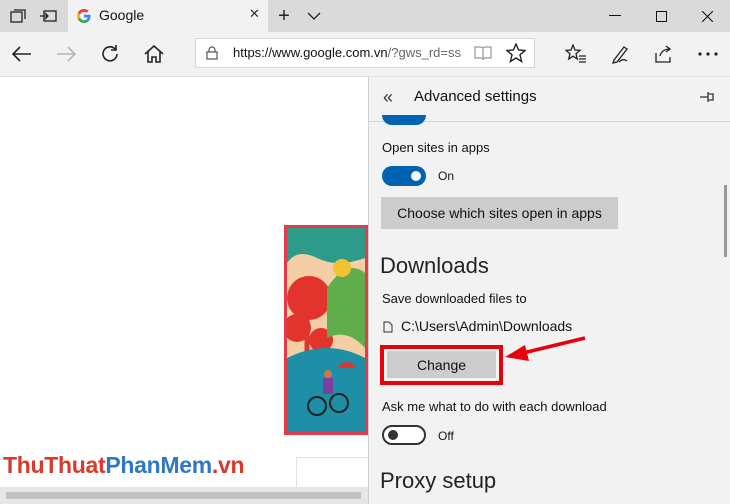 This screenshot has width=730, height=504. I want to click on new-tab-button: +, so click(284, 16).